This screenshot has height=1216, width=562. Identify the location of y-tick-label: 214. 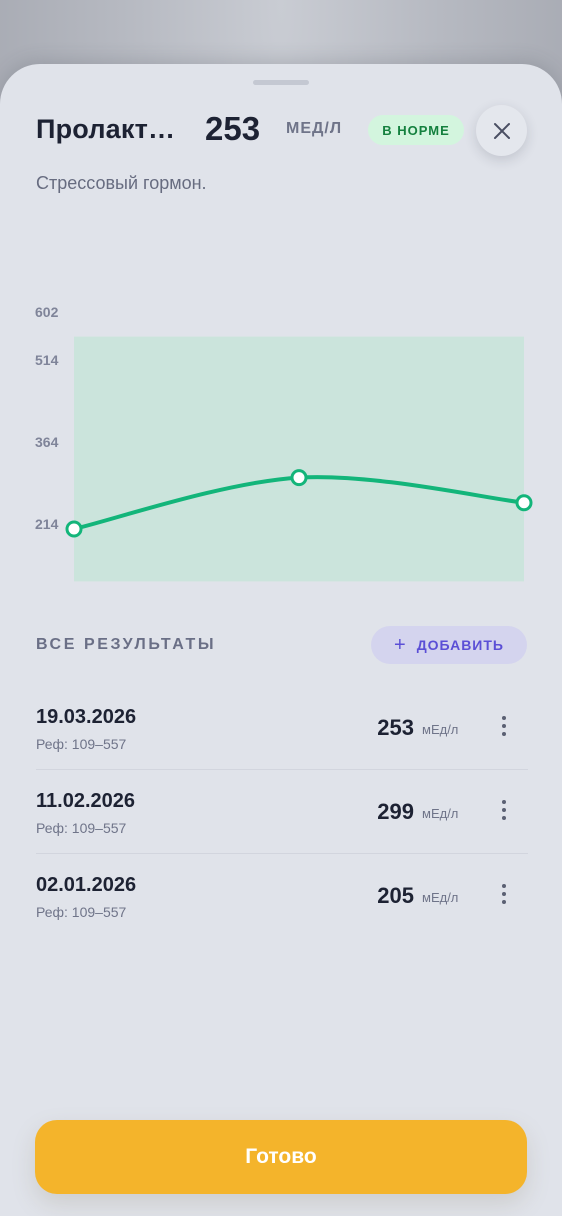
(47, 524).